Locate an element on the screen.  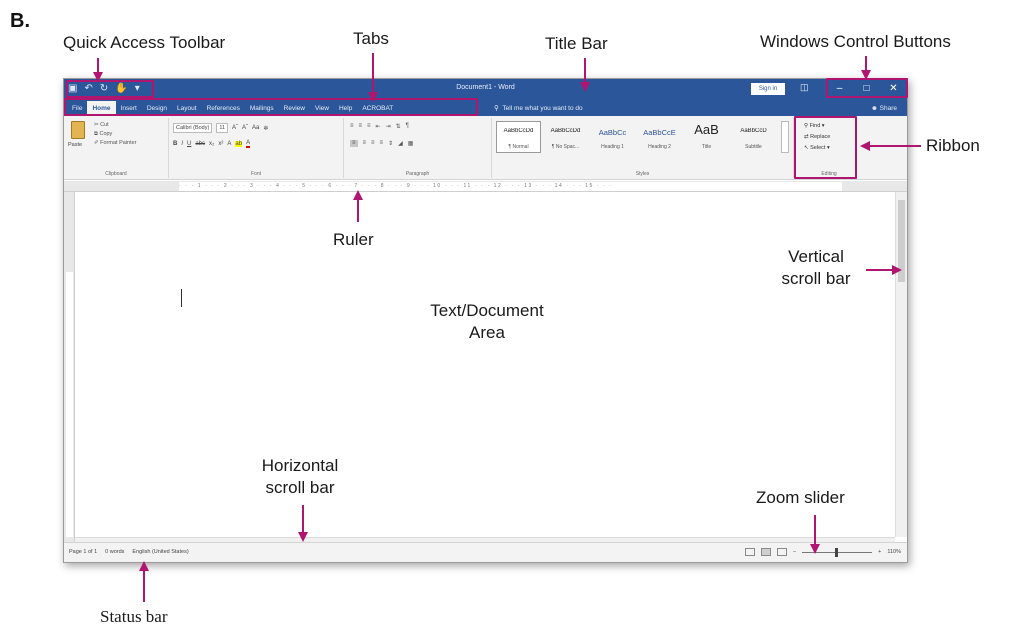
callout-horizontal-scroll-line2: scroll bar is located at coordinates (300, 487).